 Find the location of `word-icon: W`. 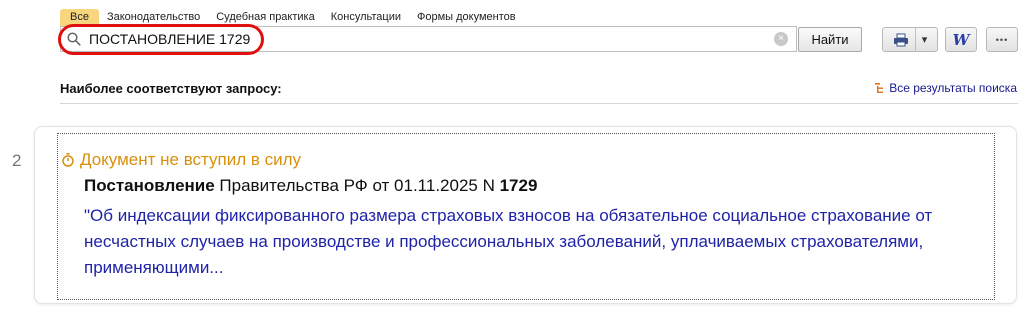

word-icon: W is located at coordinates (961, 39).